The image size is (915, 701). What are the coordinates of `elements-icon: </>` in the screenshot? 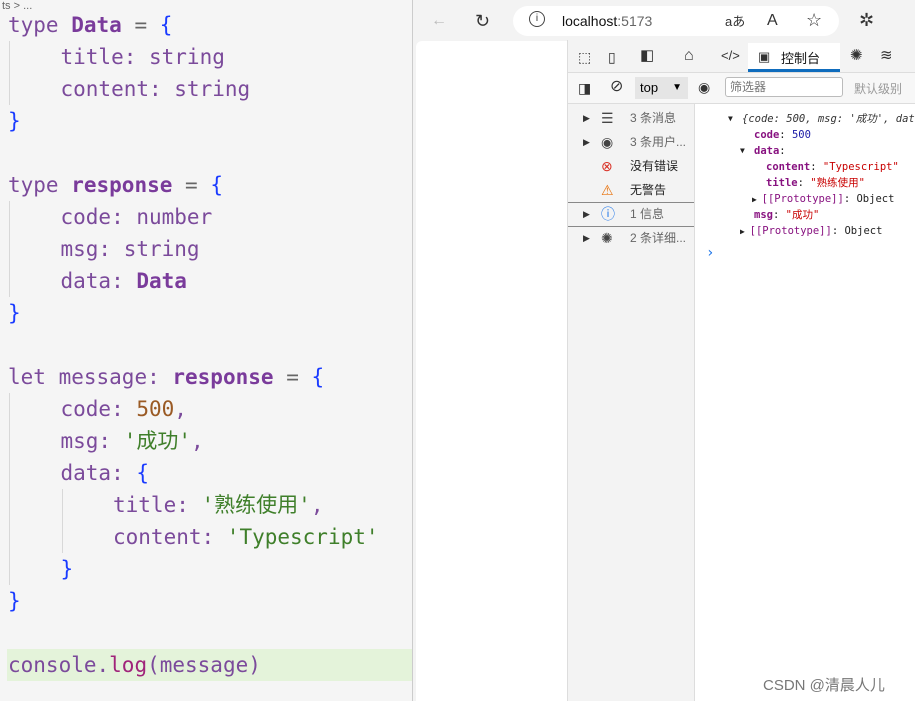 It's located at (730, 56).